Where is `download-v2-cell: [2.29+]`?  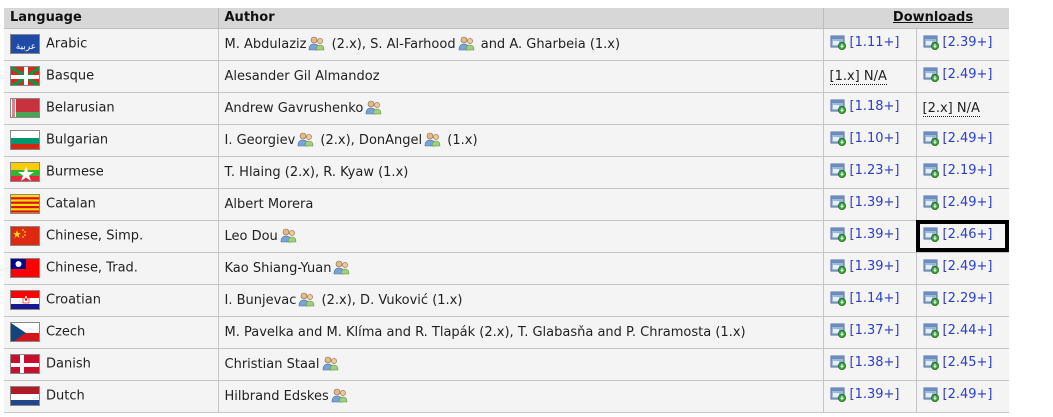 download-v2-cell: [2.29+] is located at coordinates (963, 300).